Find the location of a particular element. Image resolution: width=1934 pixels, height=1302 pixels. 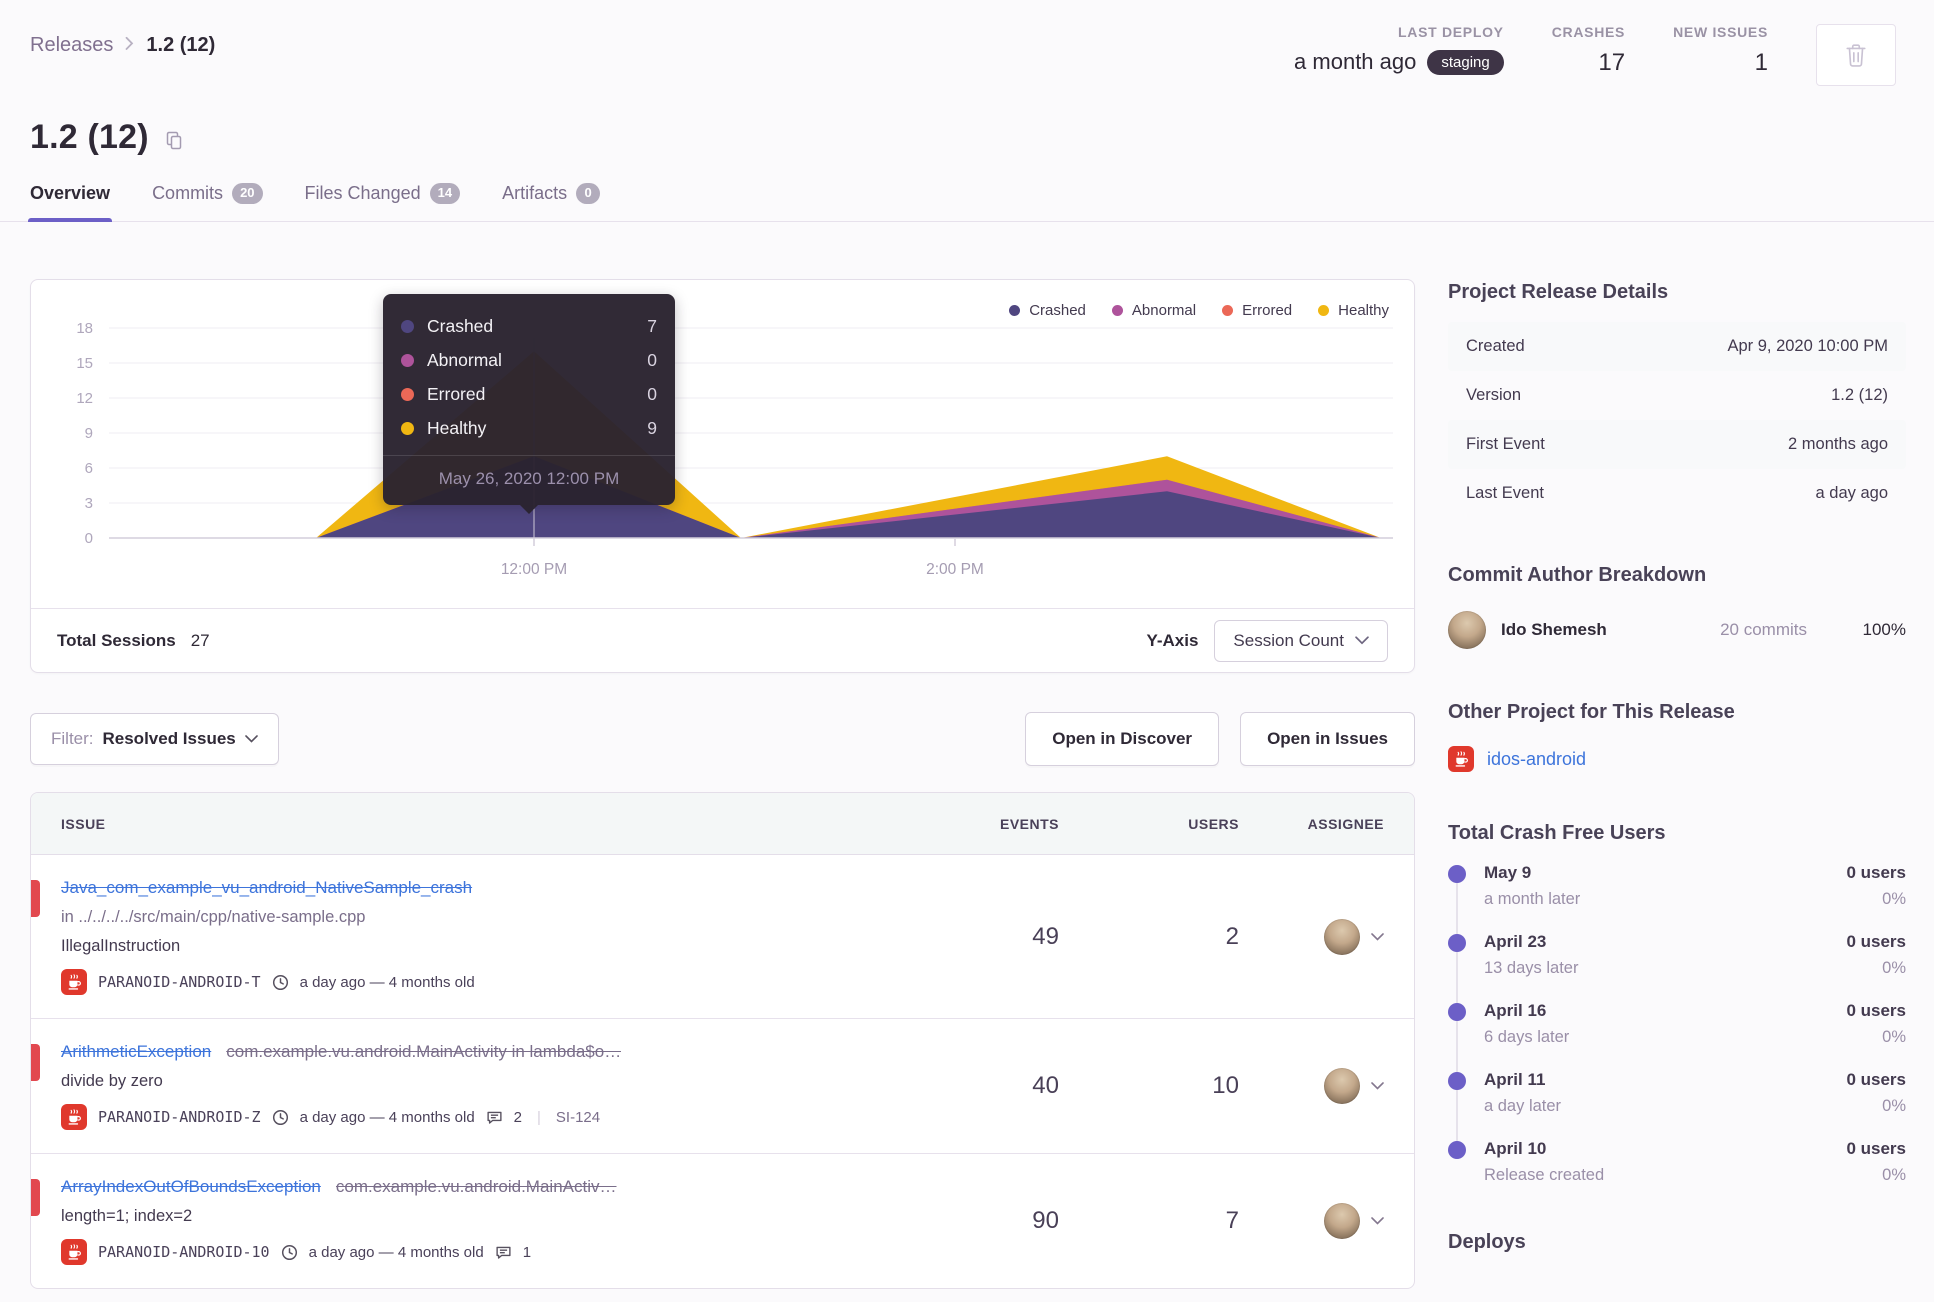

legend-item-healthy: Healthy is located at coordinates (1353, 310).